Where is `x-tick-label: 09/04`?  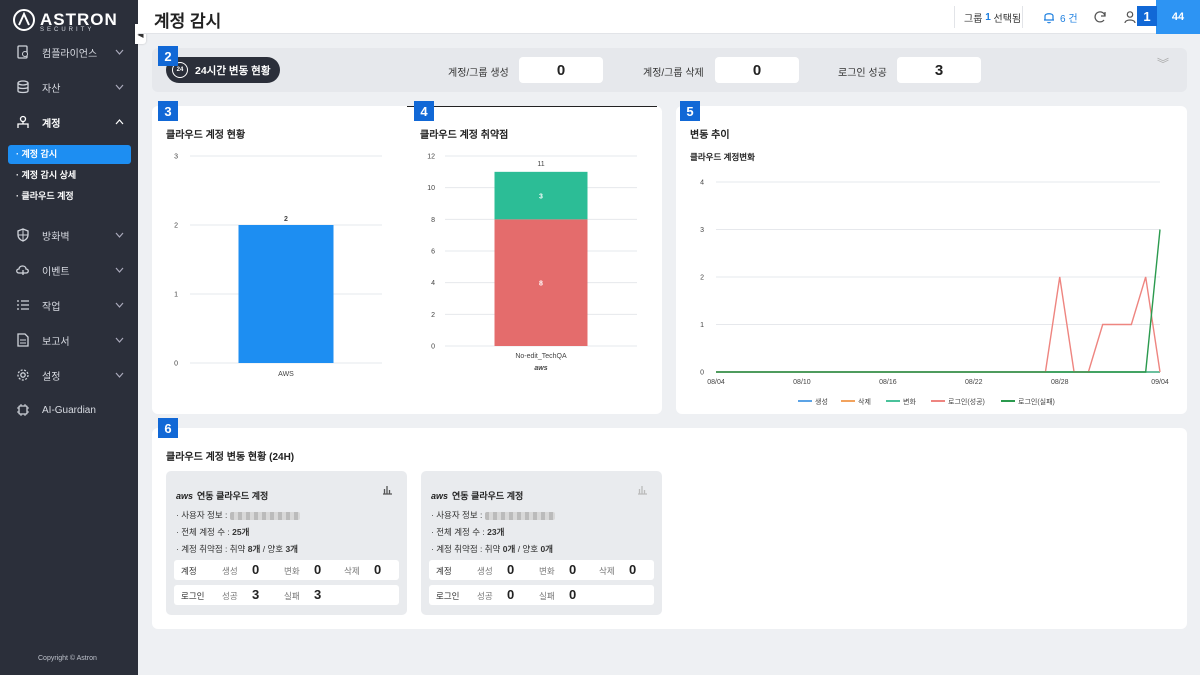
x-tick-label: 09/04 is located at coordinates (1160, 382).